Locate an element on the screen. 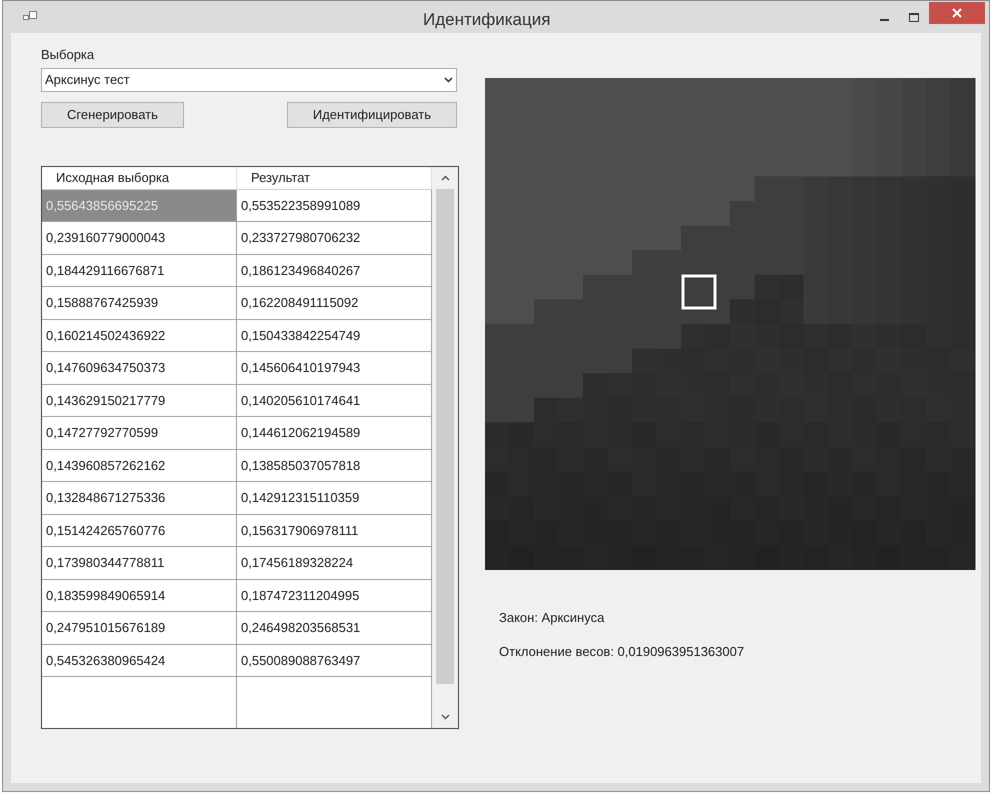  table-cell: 0,187472311204995 is located at coordinates (334, 596).